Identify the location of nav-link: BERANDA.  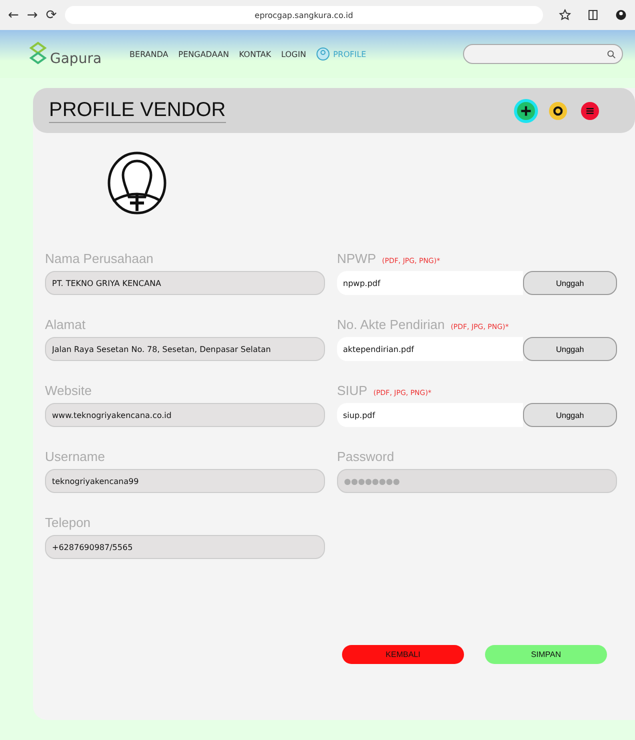
(149, 54).